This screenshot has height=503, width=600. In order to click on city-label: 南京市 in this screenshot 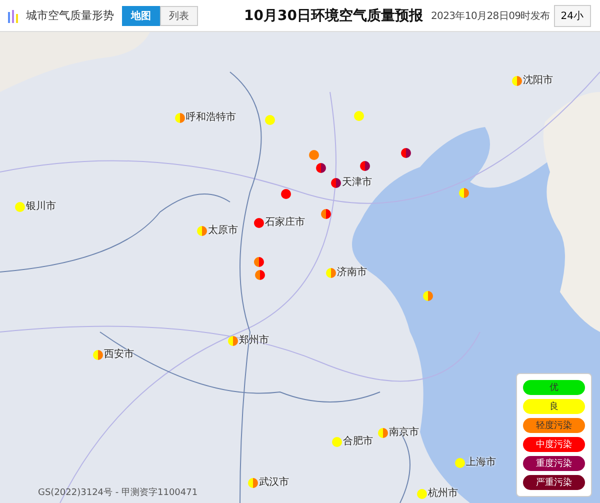, I will do `click(404, 432)`.